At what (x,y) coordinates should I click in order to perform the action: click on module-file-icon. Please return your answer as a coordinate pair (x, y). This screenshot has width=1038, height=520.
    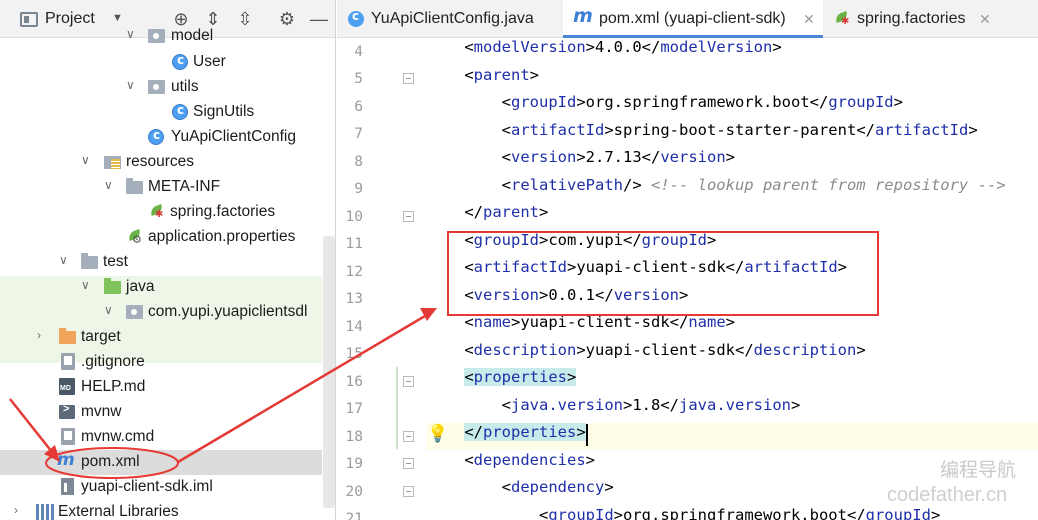
    Looking at the image, I should click on (67, 486).